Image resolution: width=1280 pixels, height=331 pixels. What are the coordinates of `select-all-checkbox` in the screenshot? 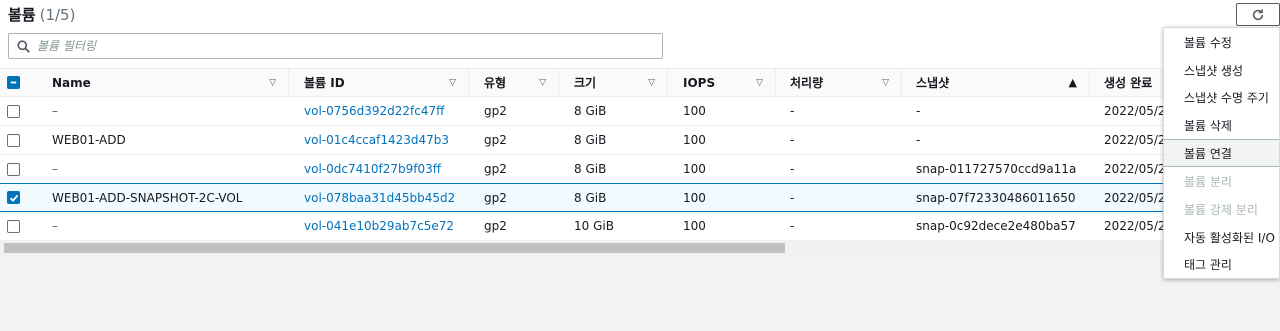 It's located at (14, 82).